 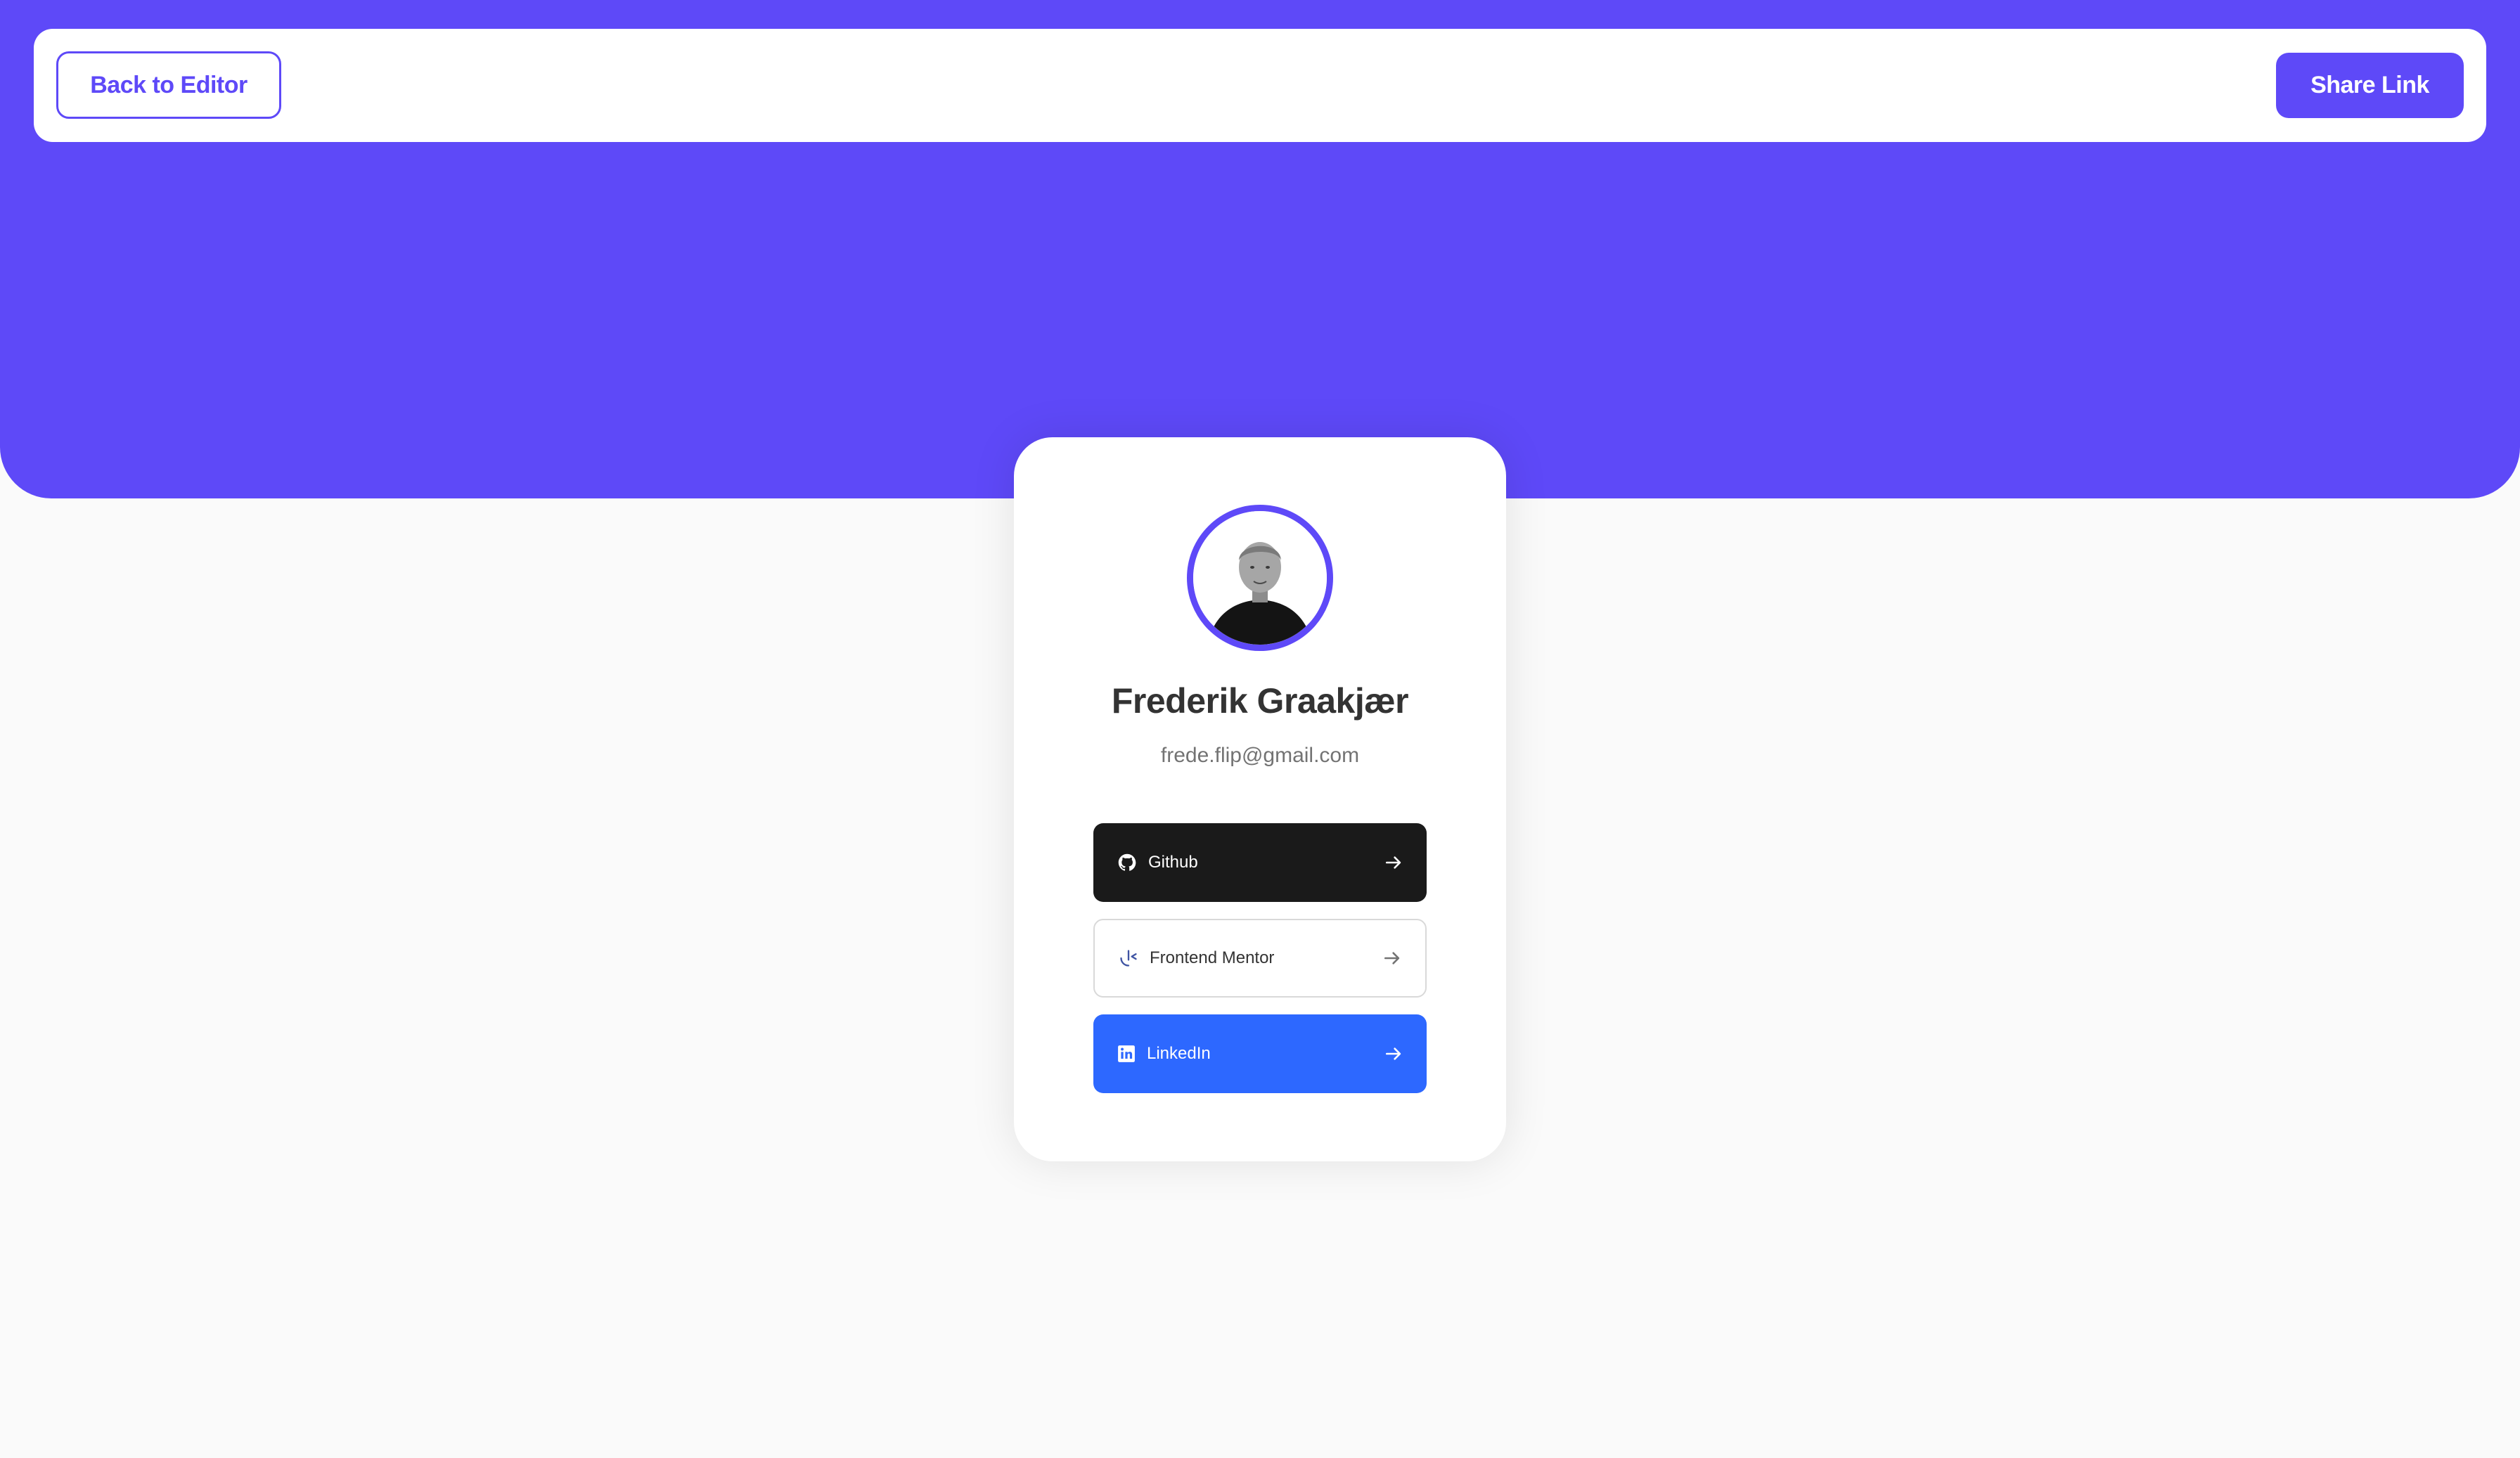 I want to click on linkedin-icon, so click(x=1126, y=1054).